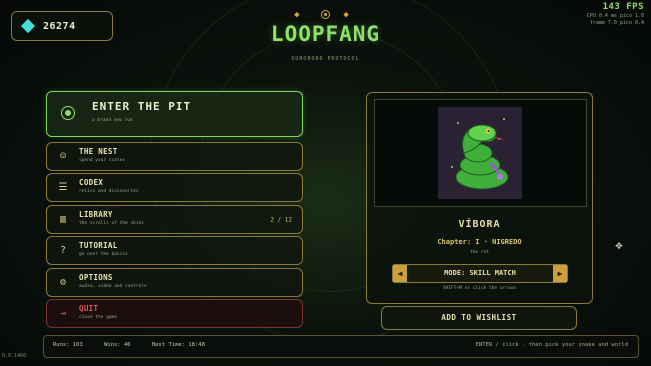 The width and height of the screenshot is (651, 366). I want to click on library-icon: ▥, so click(63, 219).